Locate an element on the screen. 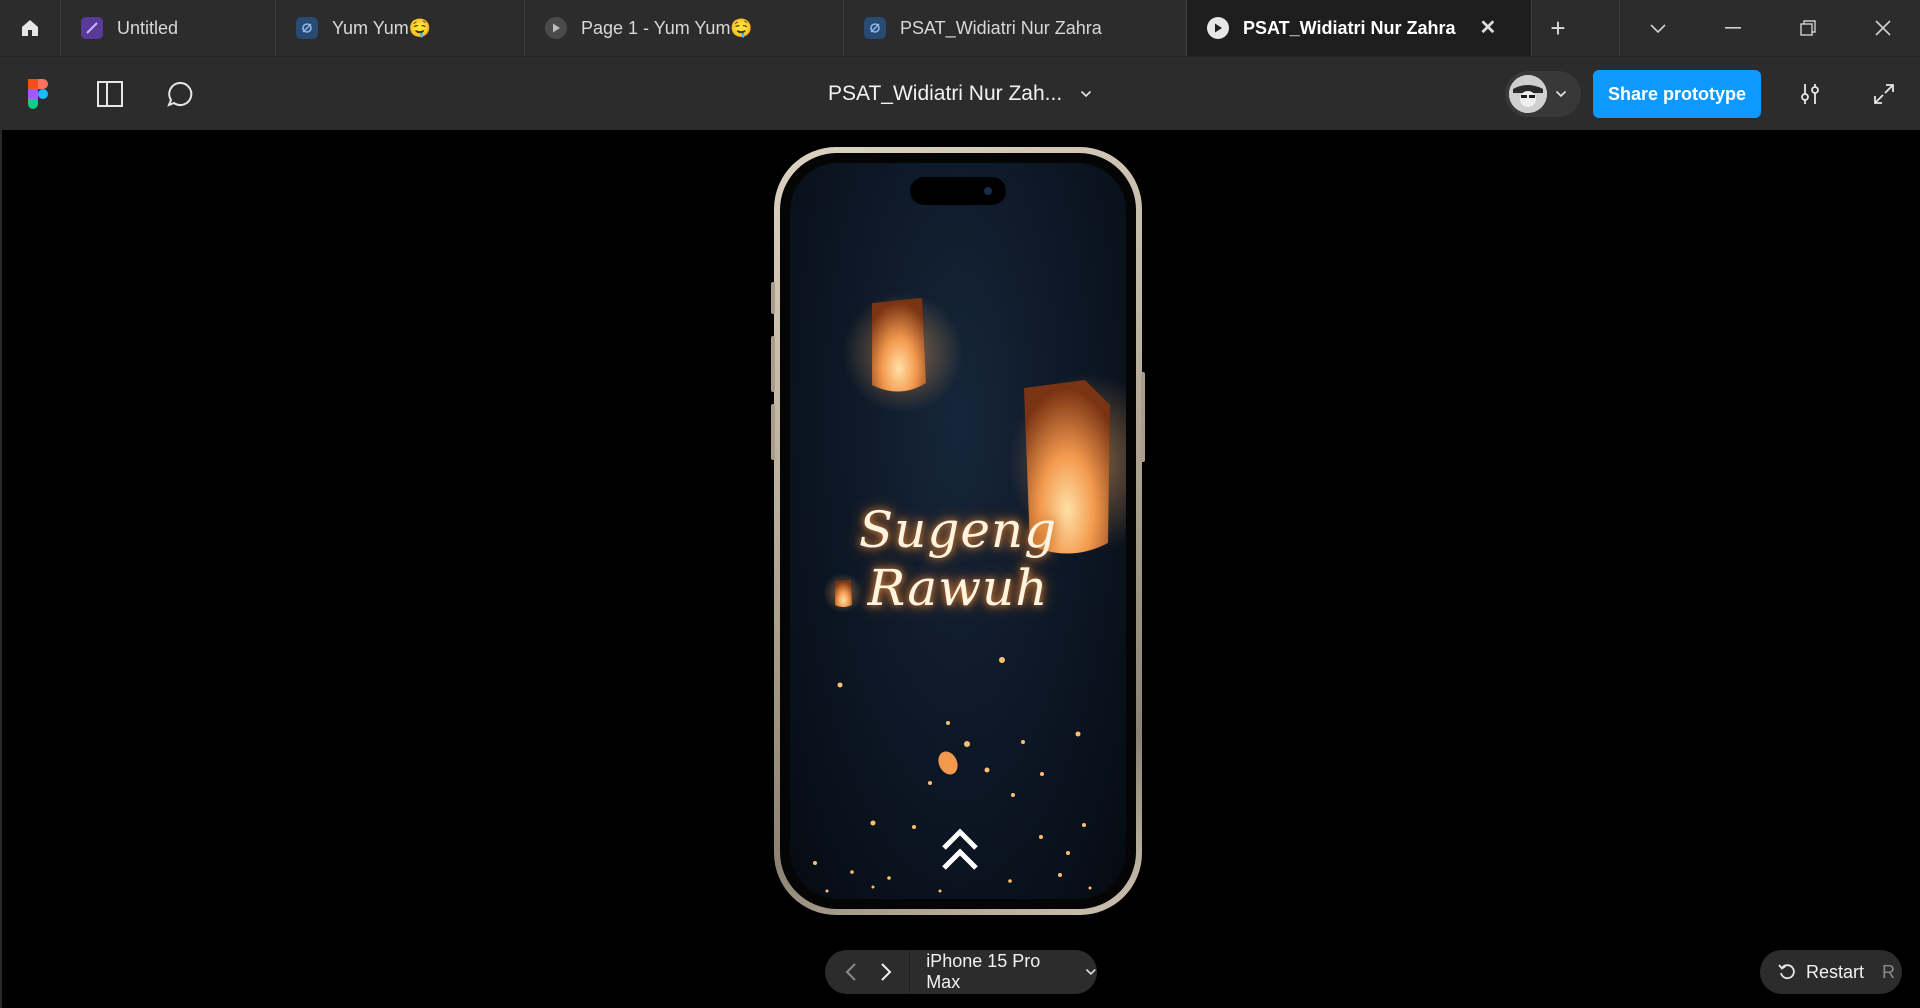 This screenshot has height=1008, width=1920. user-menu is located at coordinates (1543, 94).